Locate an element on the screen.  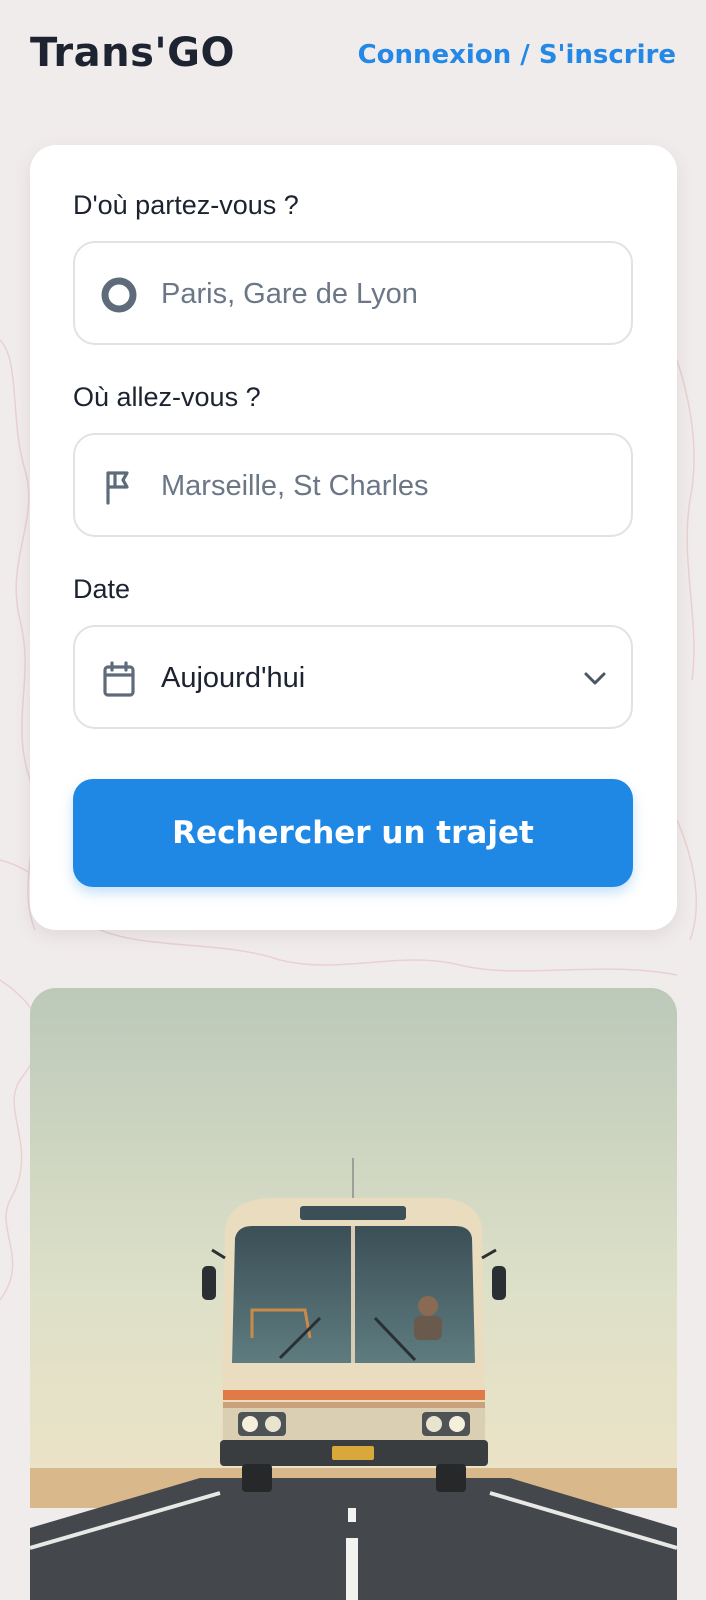
to-label: Où allez-vous ? is located at coordinates (167, 397).